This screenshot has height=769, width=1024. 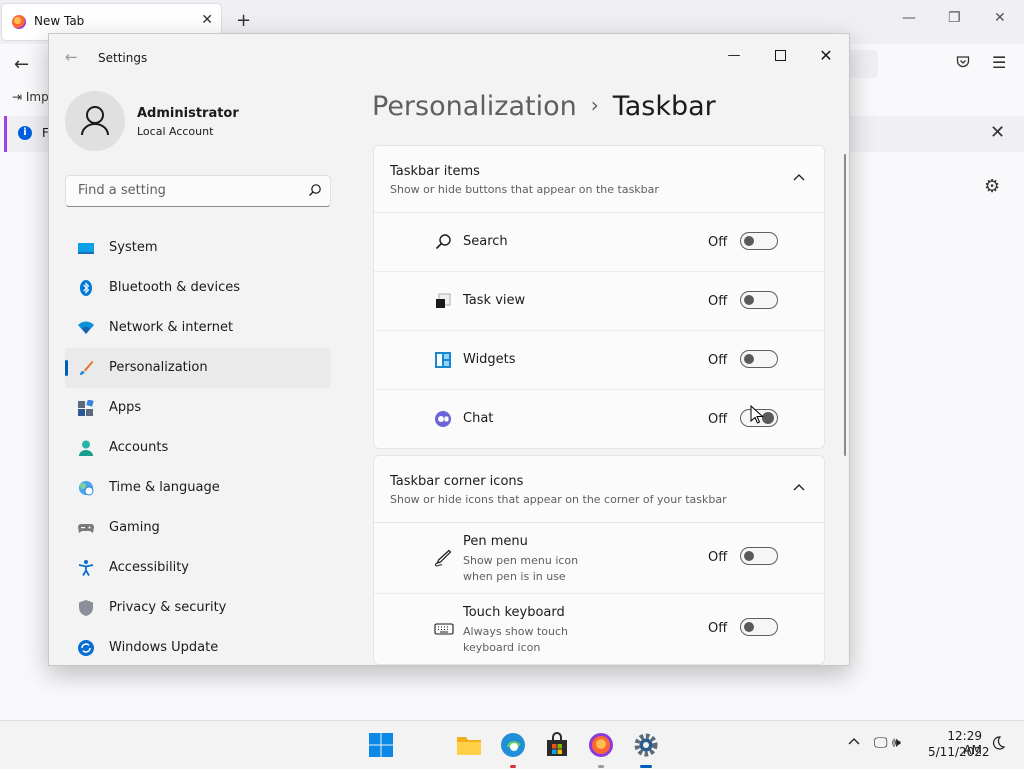 What do you see at coordinates (139, 447) in the screenshot?
I see `nav-label: Accounts` at bounding box center [139, 447].